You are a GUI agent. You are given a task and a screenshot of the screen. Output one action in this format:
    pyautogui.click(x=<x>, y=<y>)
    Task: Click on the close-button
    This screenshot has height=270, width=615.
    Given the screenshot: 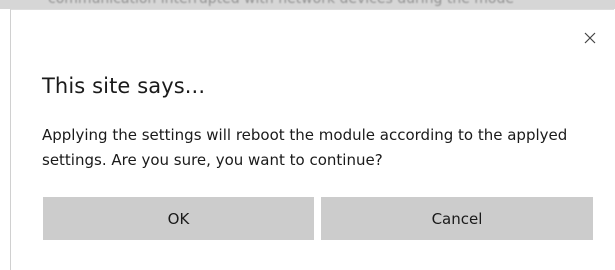 What is the action you would take?
    pyautogui.click(x=590, y=38)
    